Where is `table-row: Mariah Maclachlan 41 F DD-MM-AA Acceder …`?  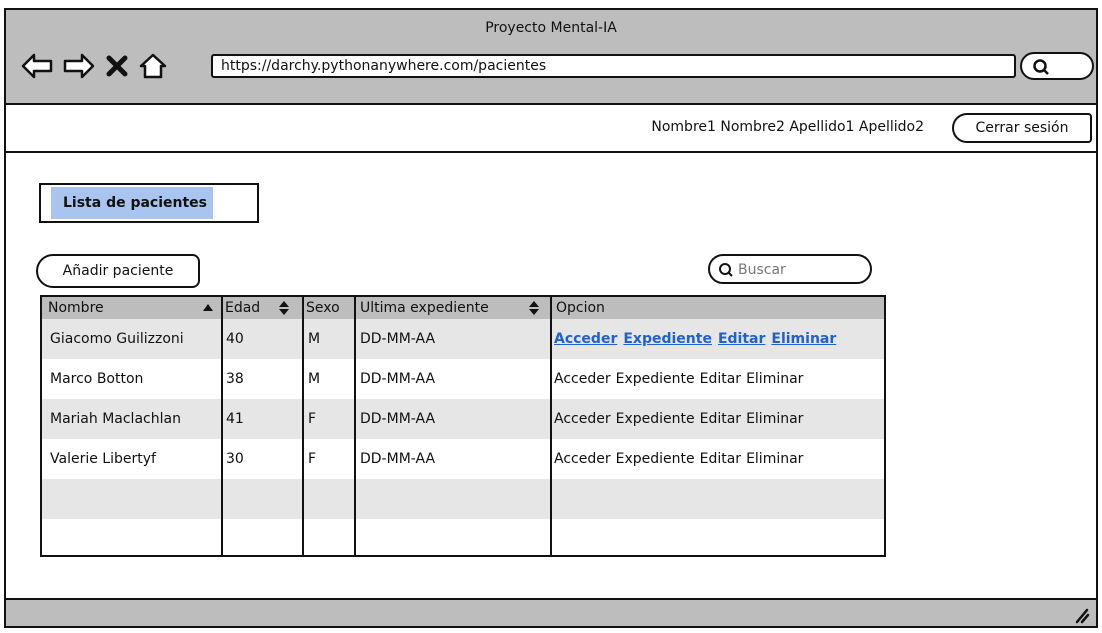 table-row: Mariah Maclachlan 41 F DD-MM-AA Acceder … is located at coordinates (463, 419).